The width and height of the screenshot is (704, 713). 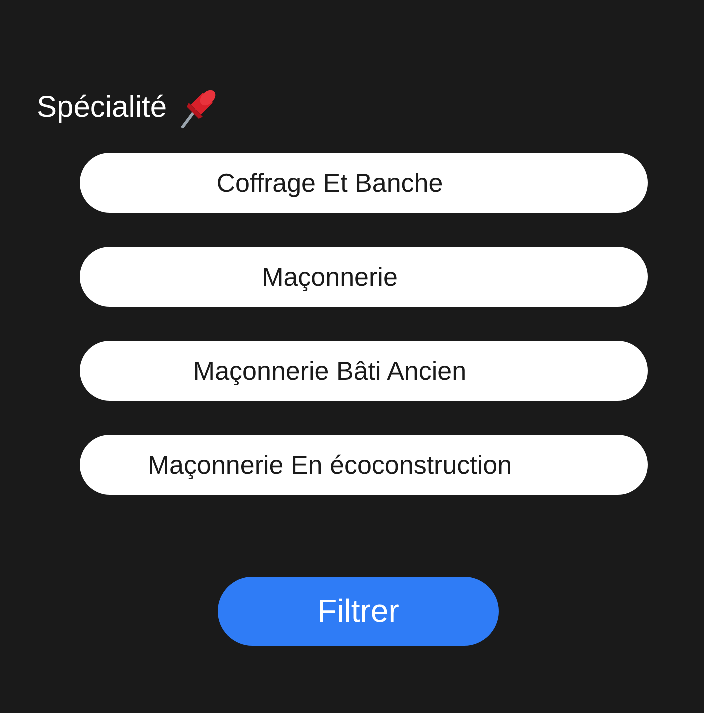 I want to click on filter-button: Filtrer, so click(x=358, y=611).